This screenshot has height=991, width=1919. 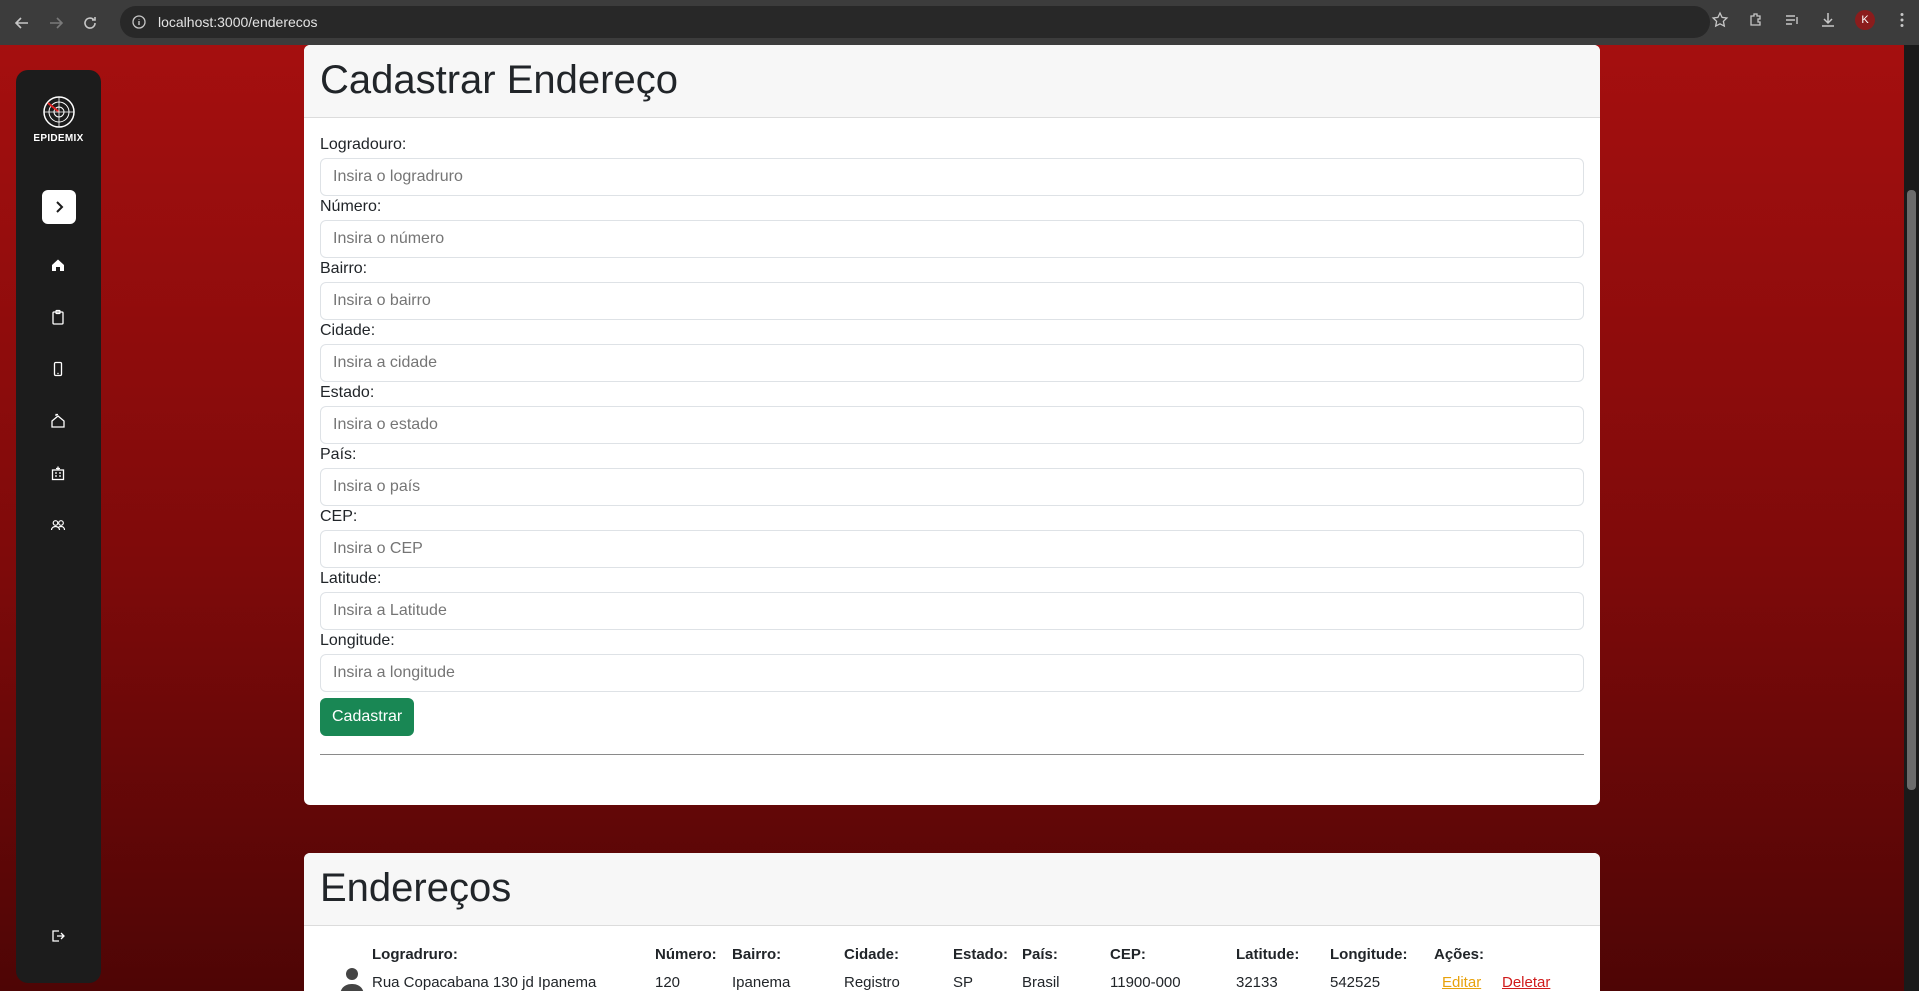 I want to click on sidebar: EPIDEMIX, so click(x=58, y=526).